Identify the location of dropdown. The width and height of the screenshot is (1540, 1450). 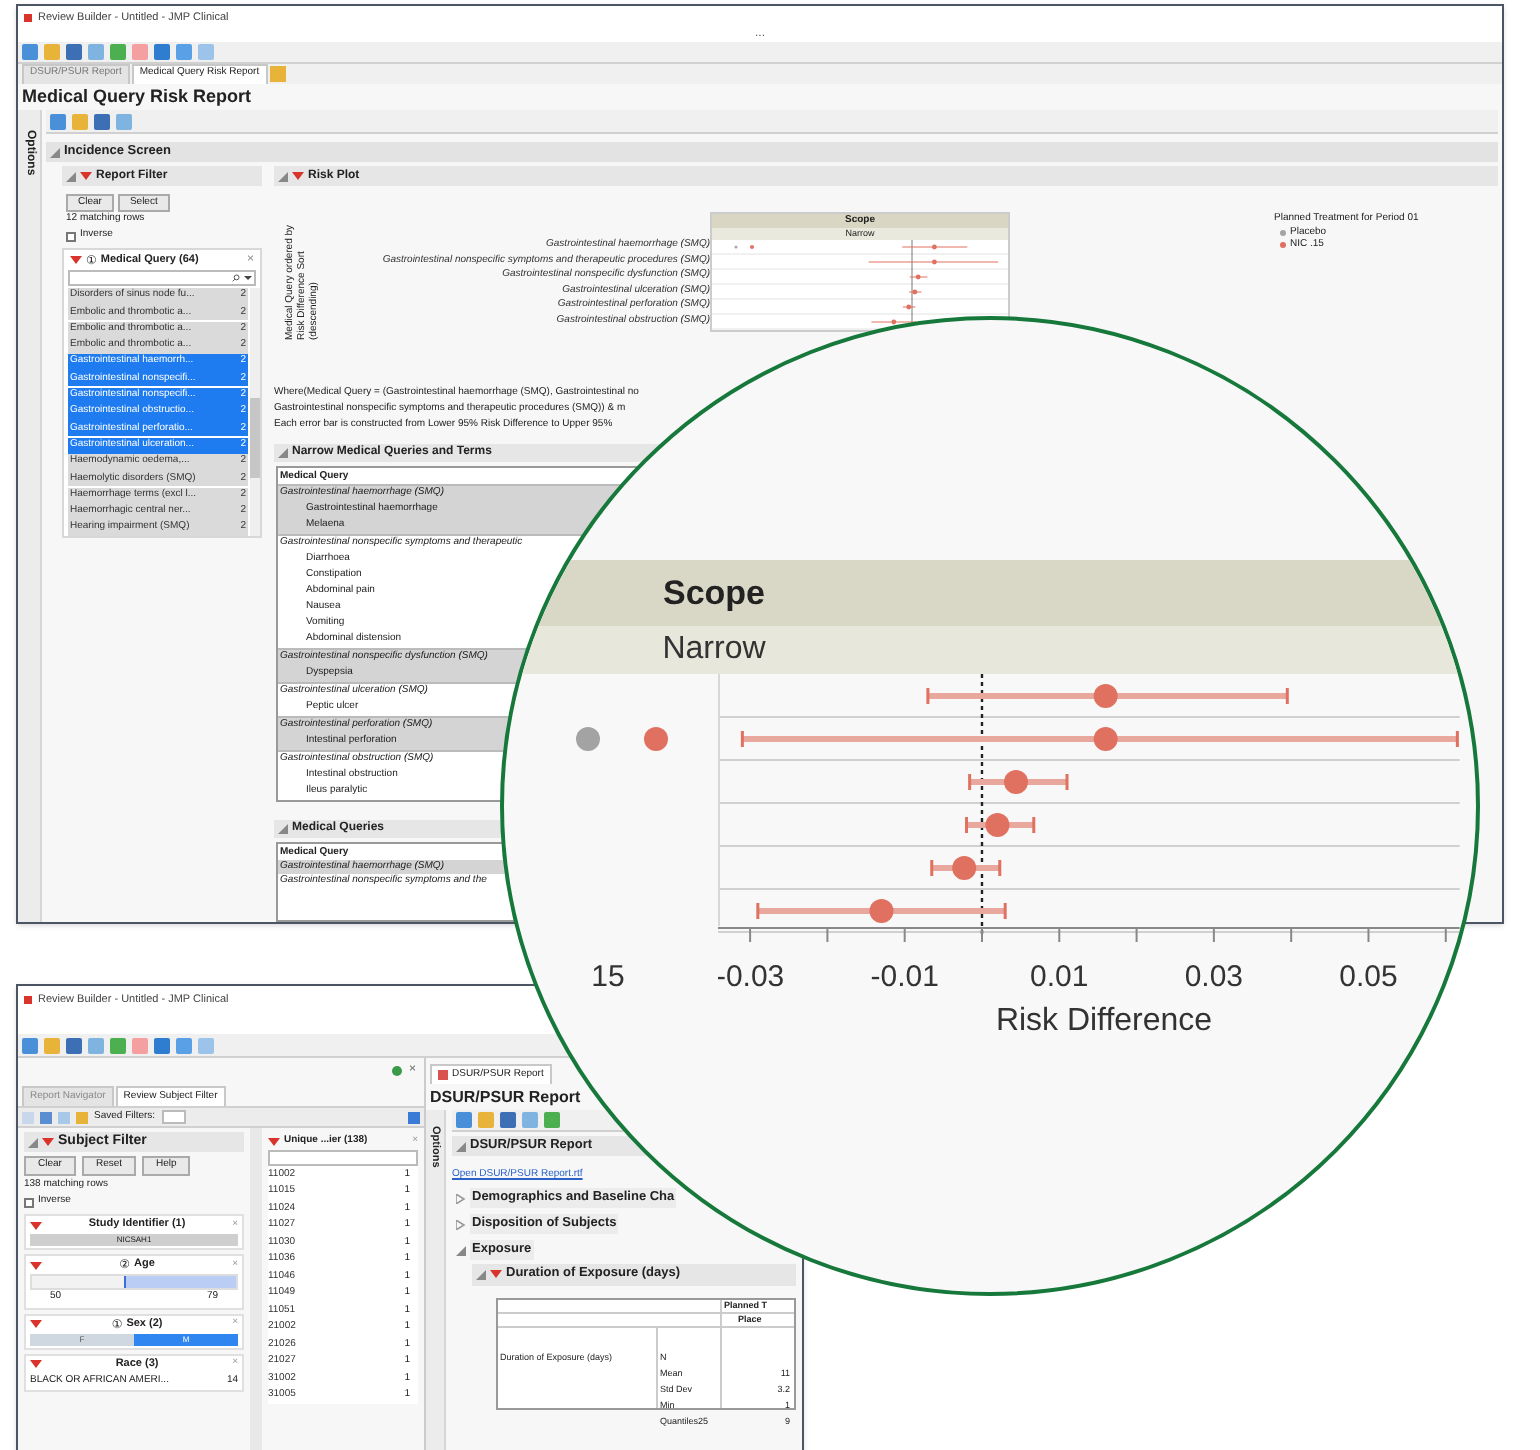
(173, 1117).